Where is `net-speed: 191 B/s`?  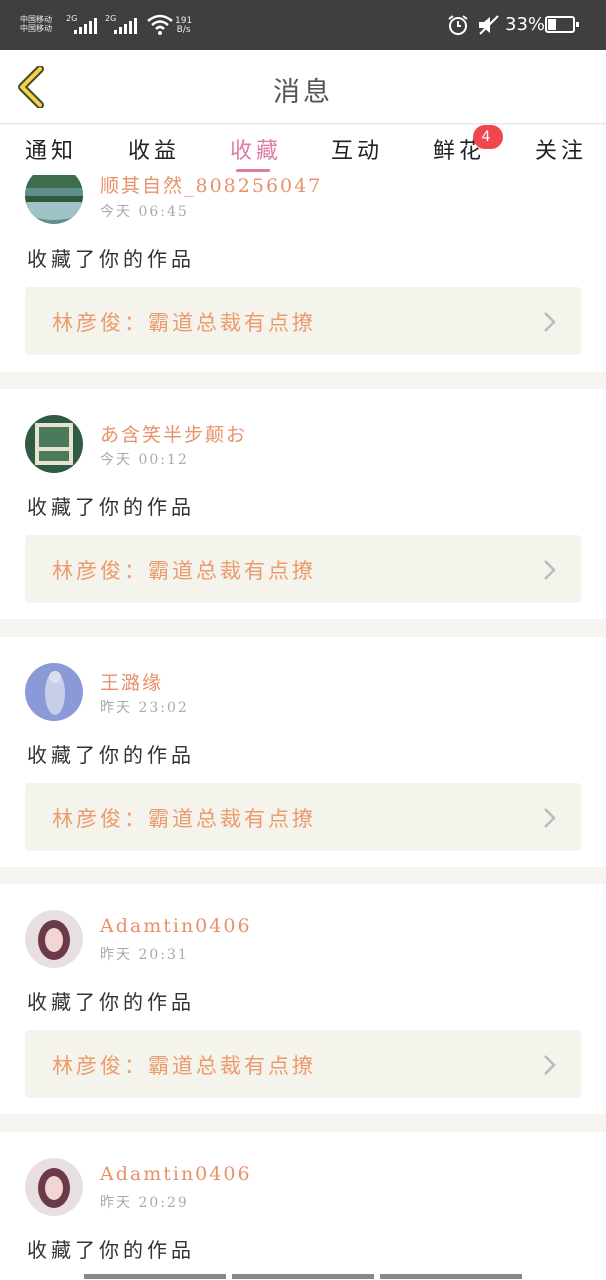 net-speed: 191 B/s is located at coordinates (183, 26).